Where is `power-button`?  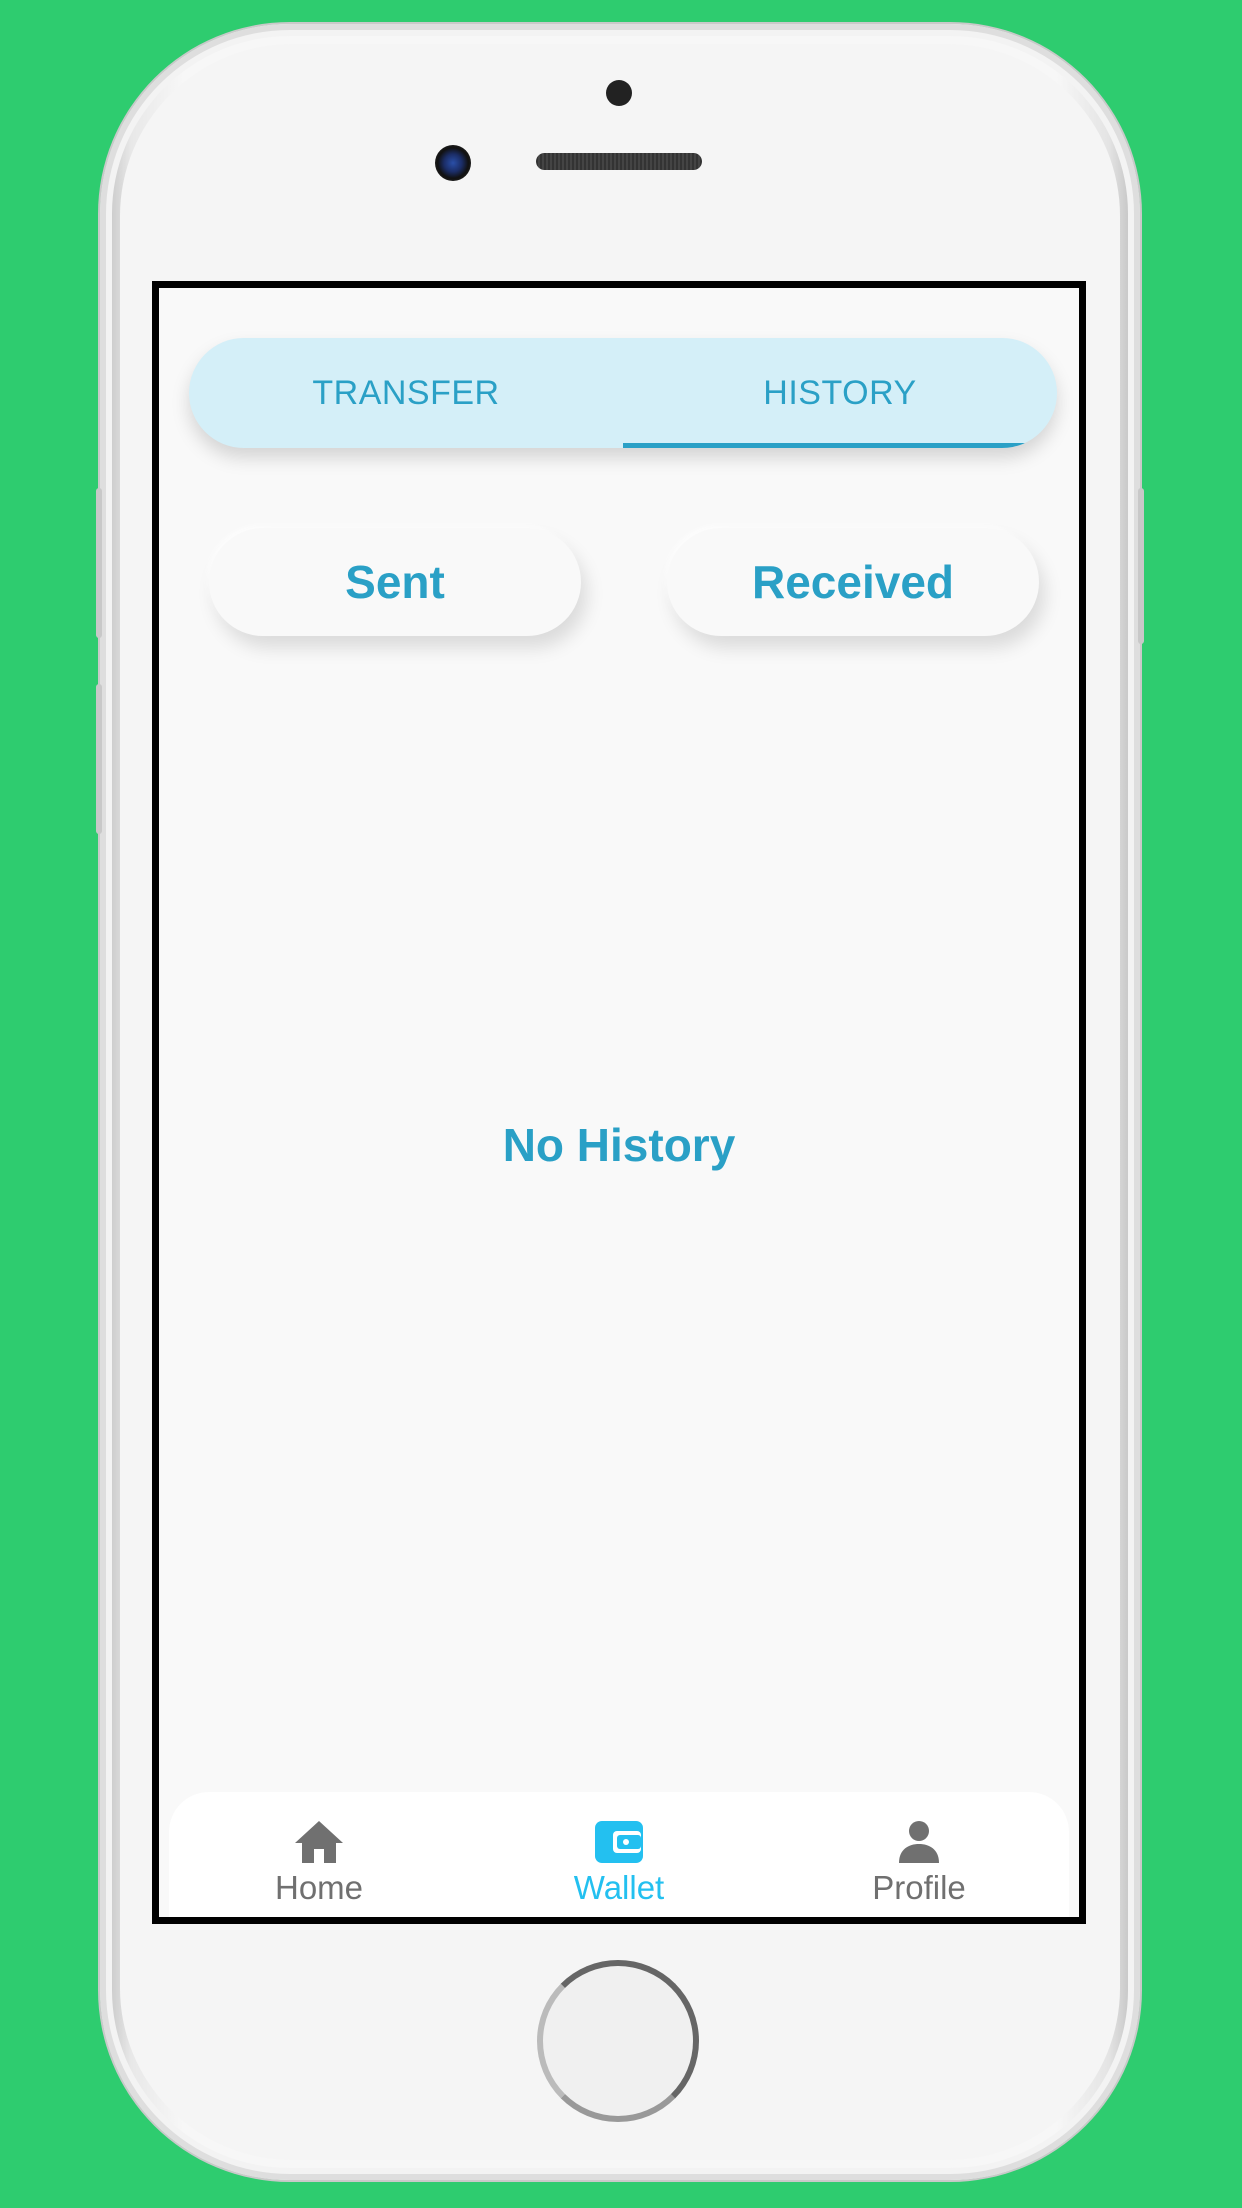 power-button is located at coordinates (1141, 566).